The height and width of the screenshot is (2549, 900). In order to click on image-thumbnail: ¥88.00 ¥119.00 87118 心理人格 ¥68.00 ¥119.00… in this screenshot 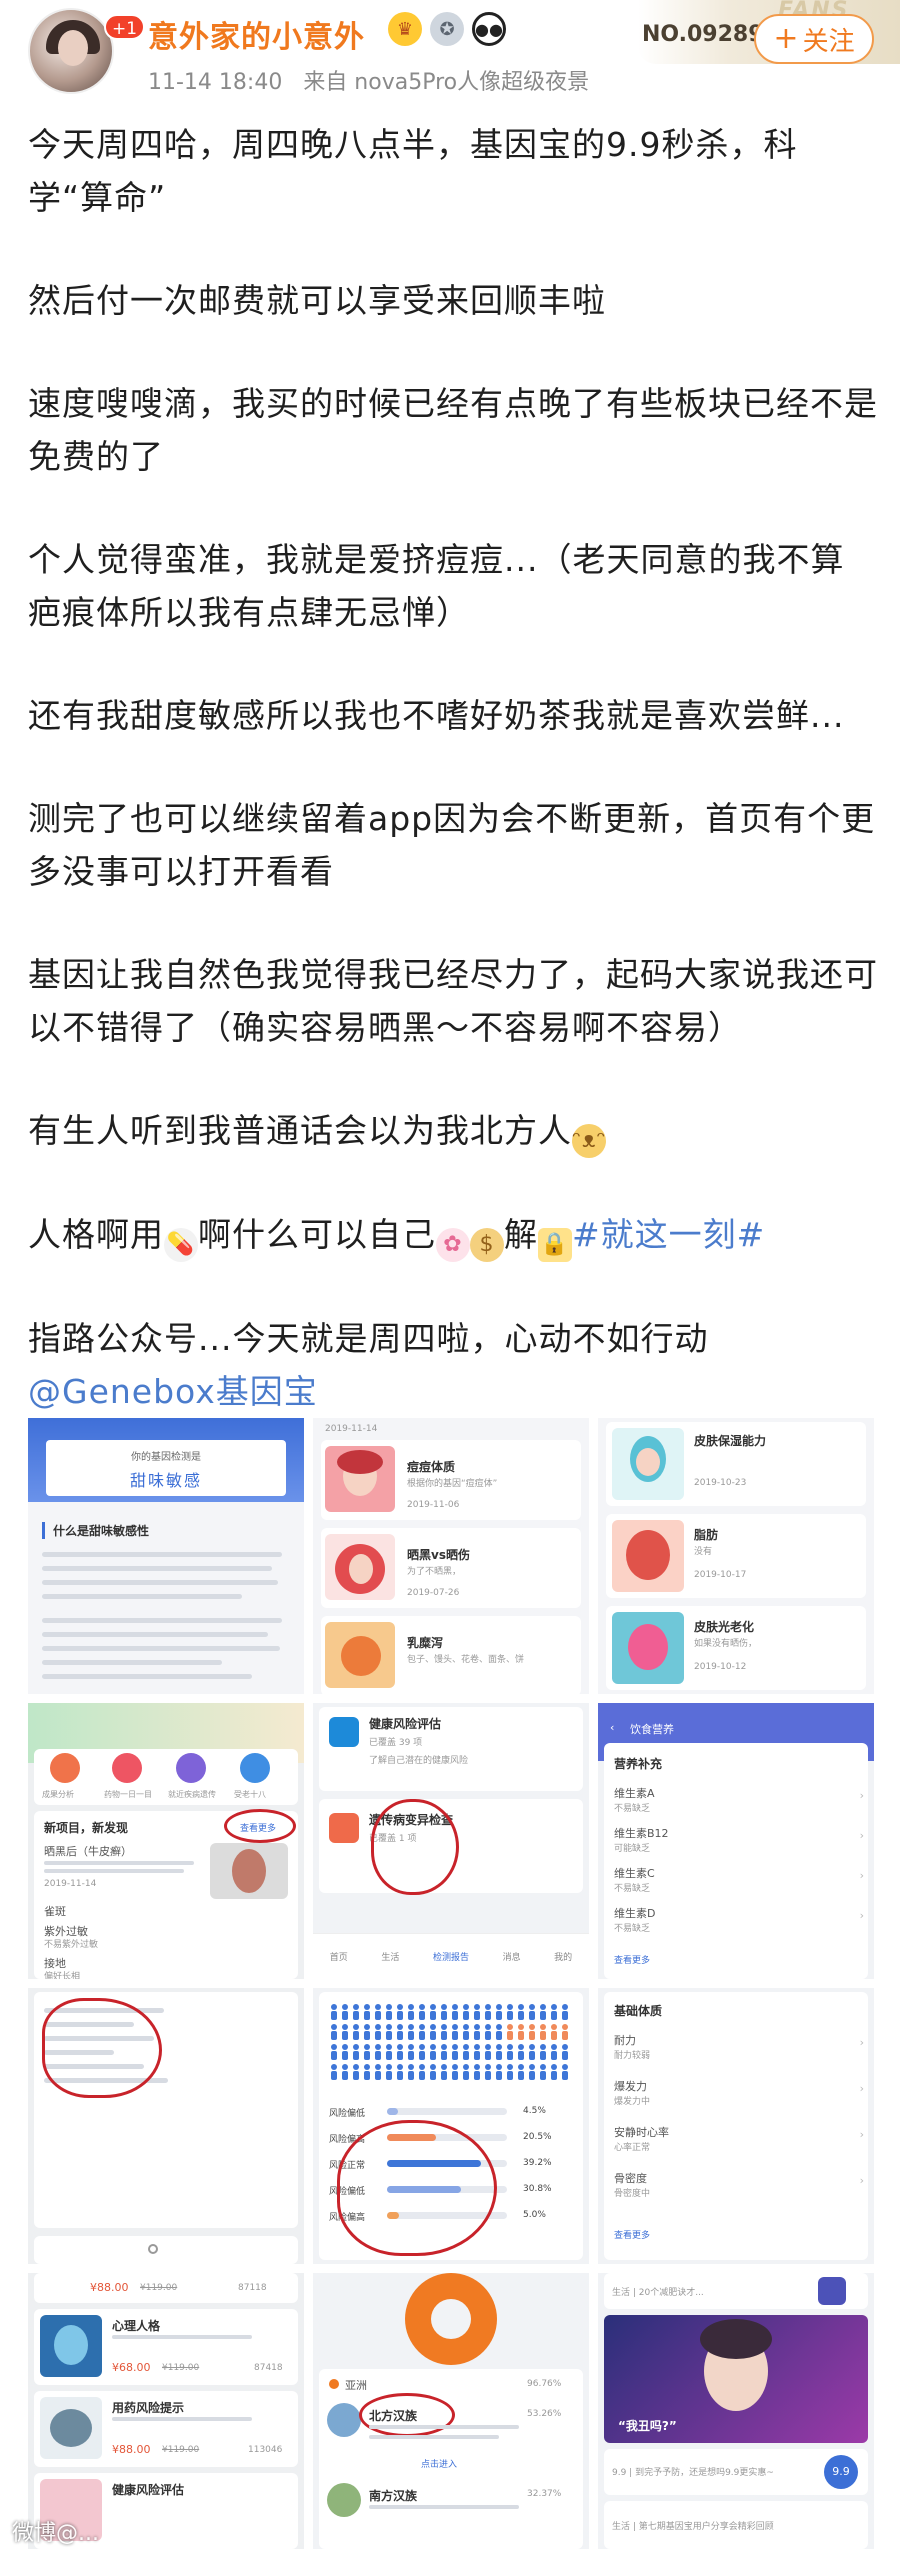, I will do `click(166, 2411)`.